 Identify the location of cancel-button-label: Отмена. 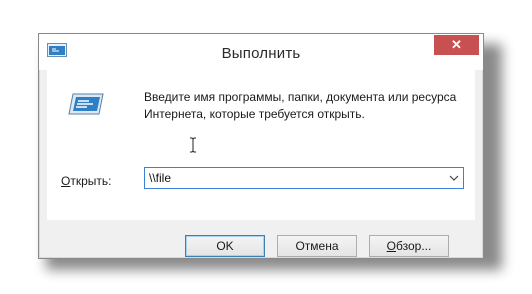
(317, 246).